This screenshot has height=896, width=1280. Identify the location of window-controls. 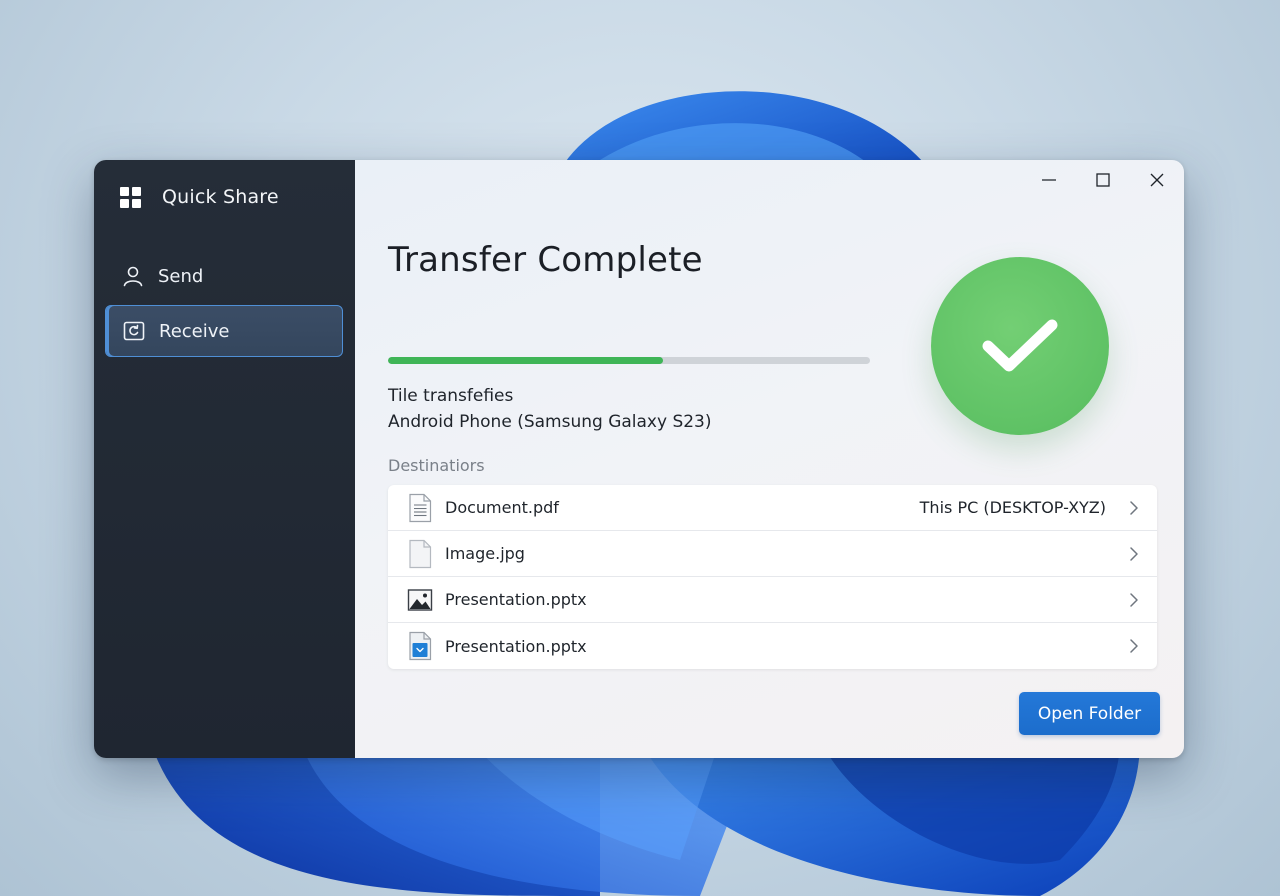
(1103, 180).